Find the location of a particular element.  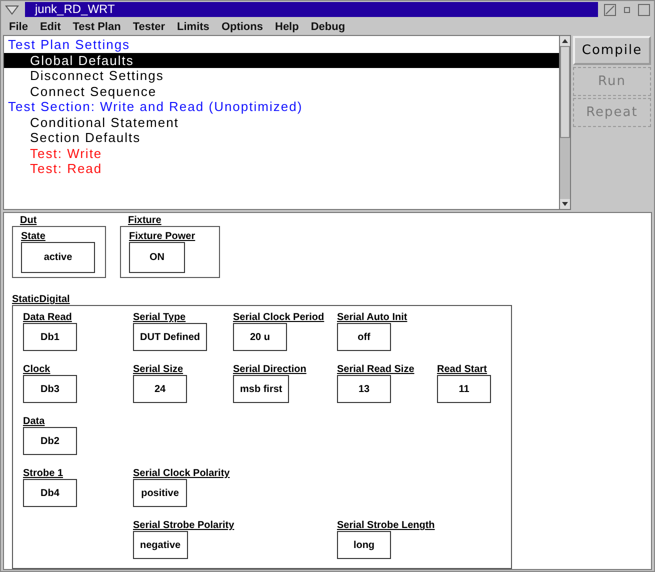

tree-item: Global Defaults is located at coordinates (281, 60).